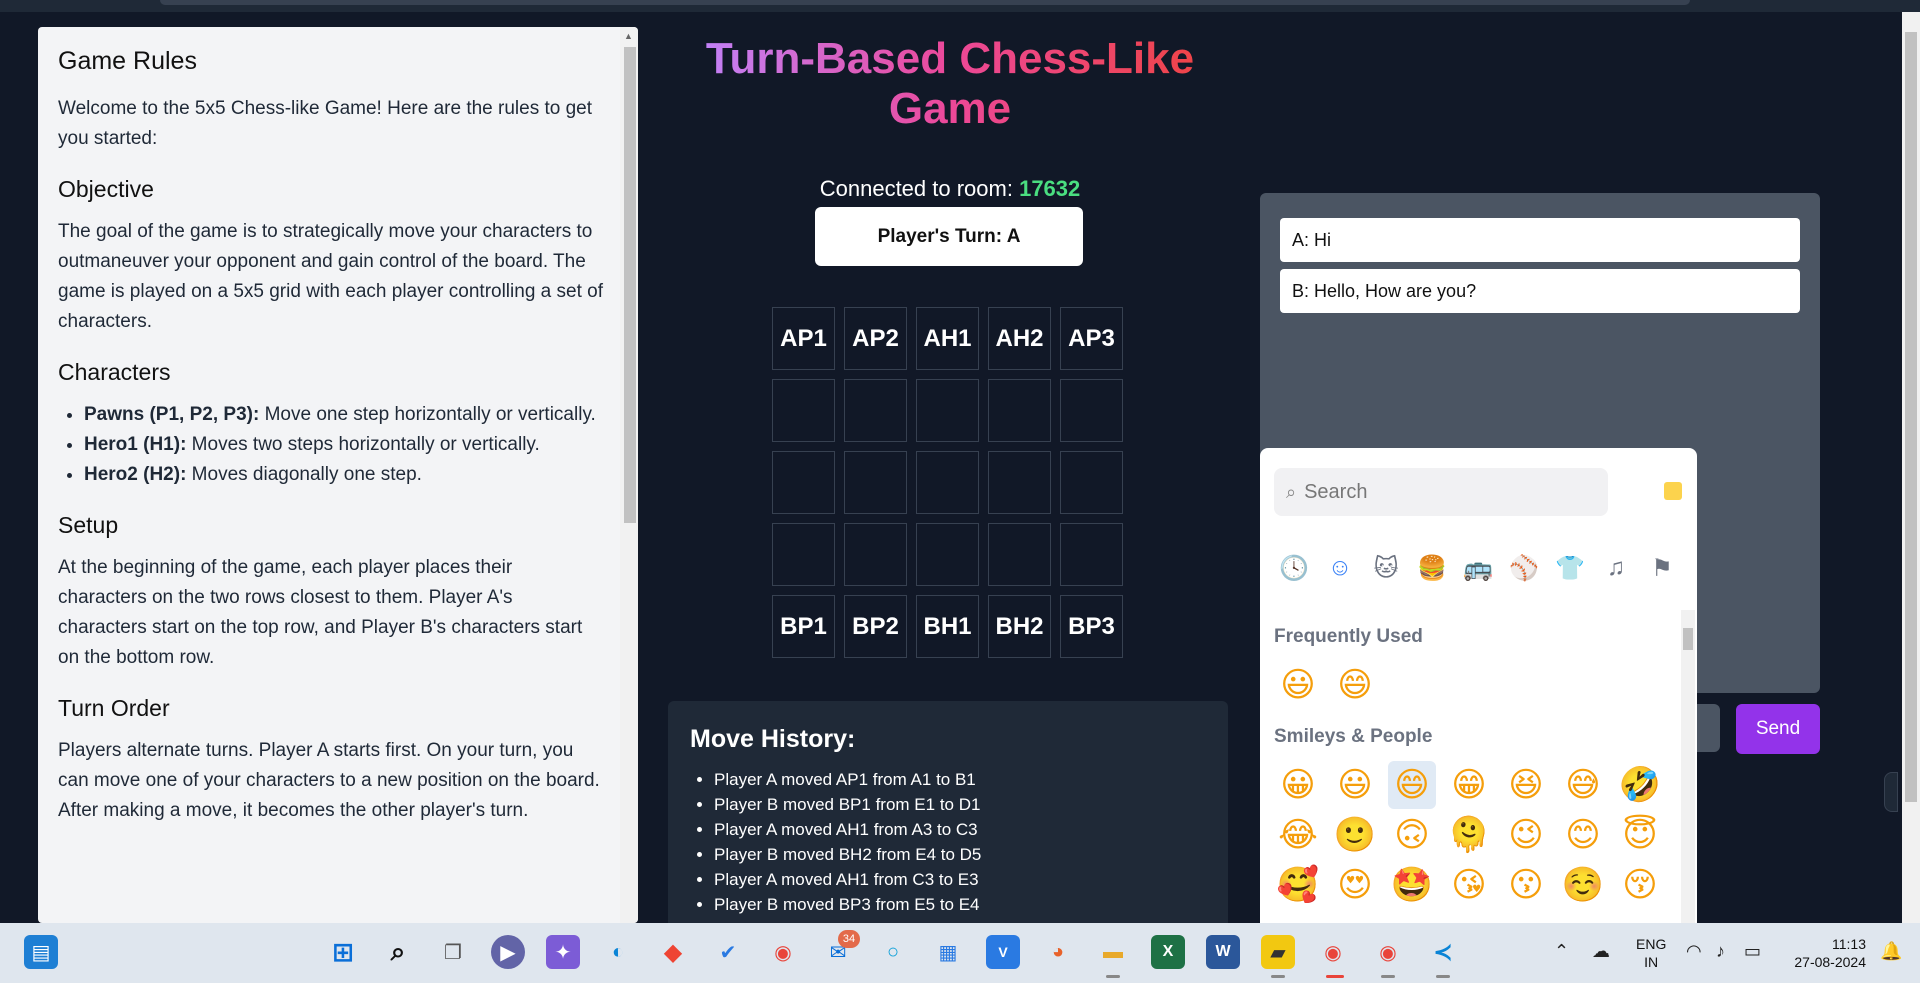 The image size is (1920, 983). What do you see at coordinates (1019, 338) in the screenshot?
I see `board-cell: AH2` at bounding box center [1019, 338].